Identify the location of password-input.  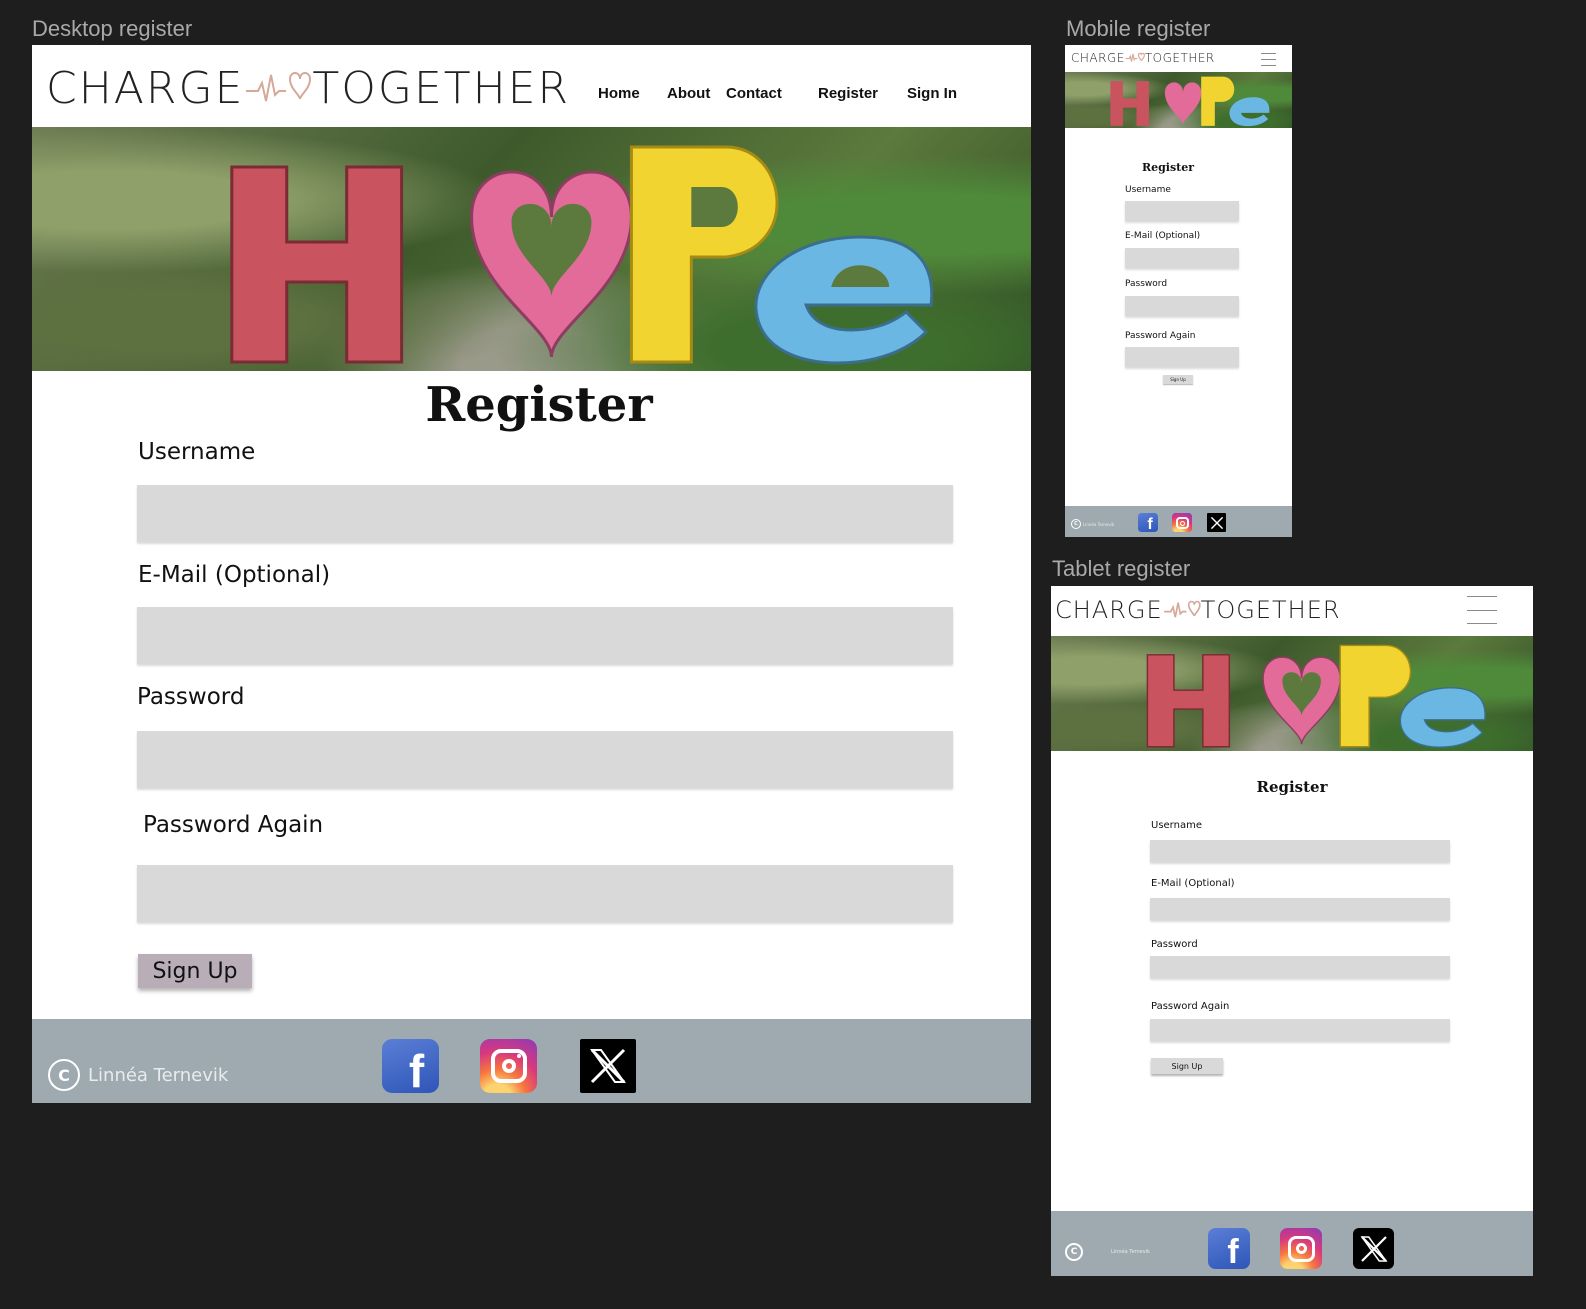
(545, 759).